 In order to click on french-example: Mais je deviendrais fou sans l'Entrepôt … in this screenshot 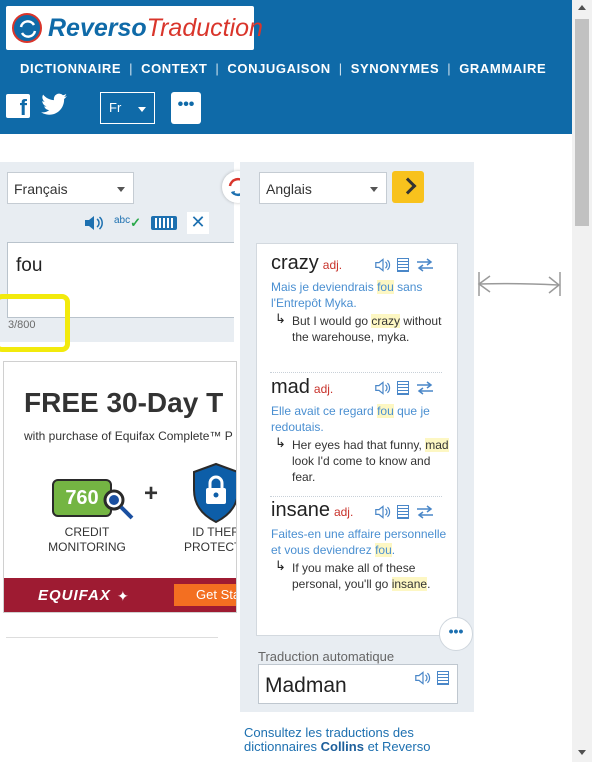, I will do `click(347, 295)`.